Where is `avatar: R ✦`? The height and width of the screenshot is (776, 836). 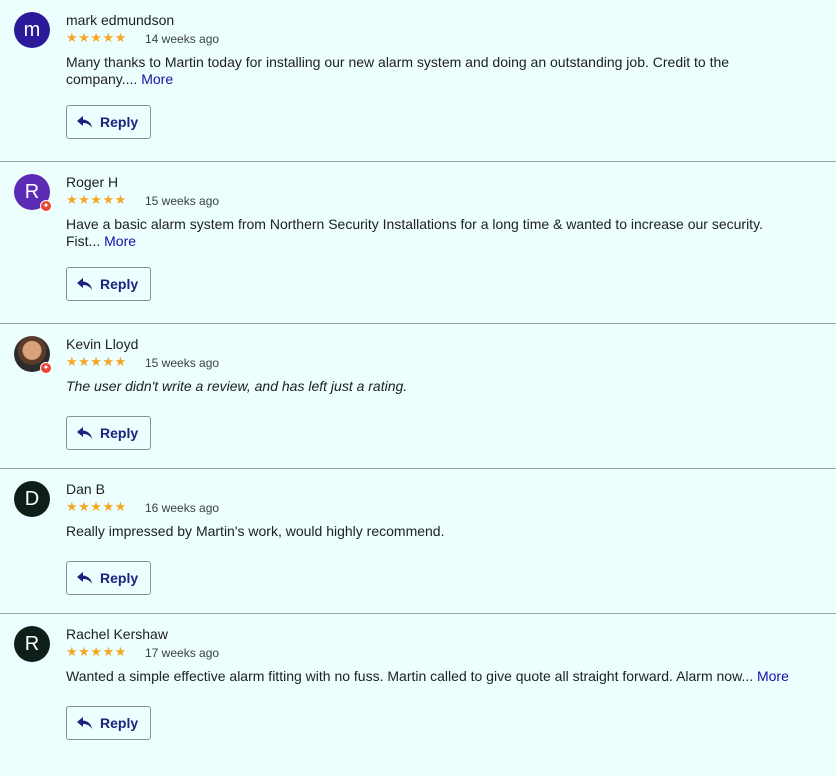 avatar: R ✦ is located at coordinates (33, 193).